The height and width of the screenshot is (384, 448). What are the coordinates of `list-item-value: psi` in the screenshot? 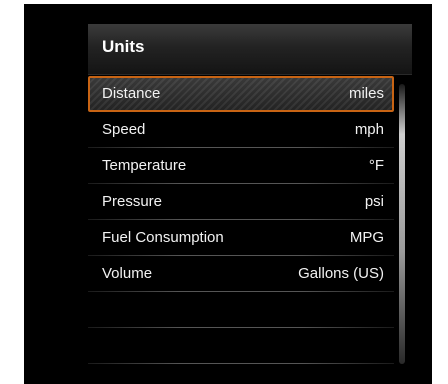 It's located at (374, 201).